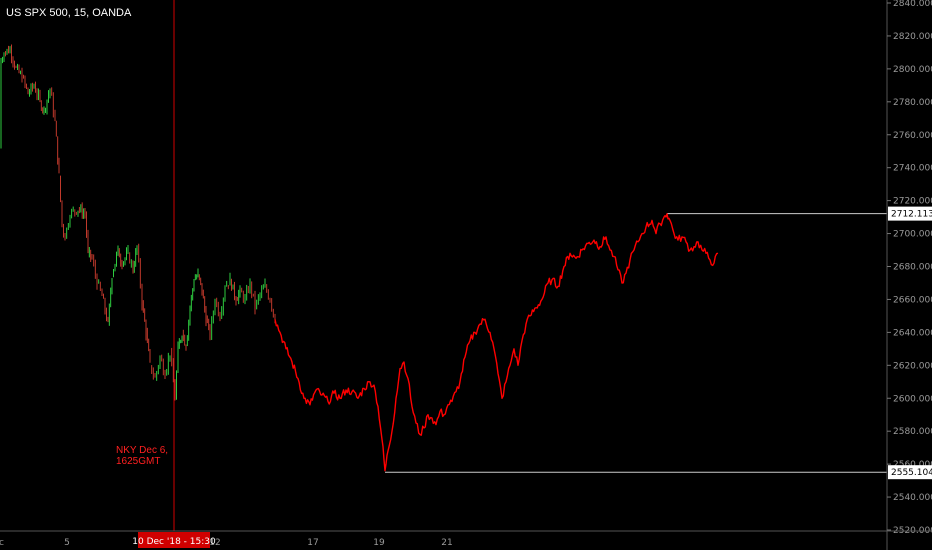  Describe the element at coordinates (312, 543) in the screenshot. I see `x-tick-label: 17` at that location.